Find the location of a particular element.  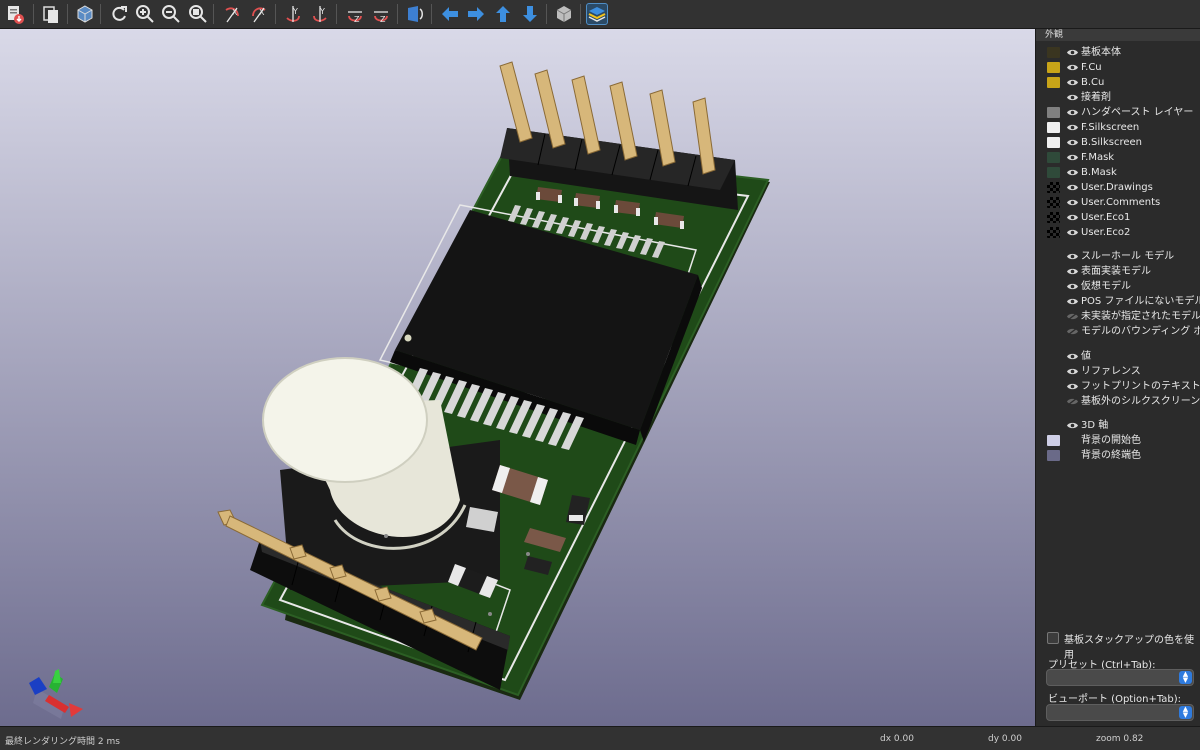

preset-select: ▲ ▼ is located at coordinates (1120, 677).